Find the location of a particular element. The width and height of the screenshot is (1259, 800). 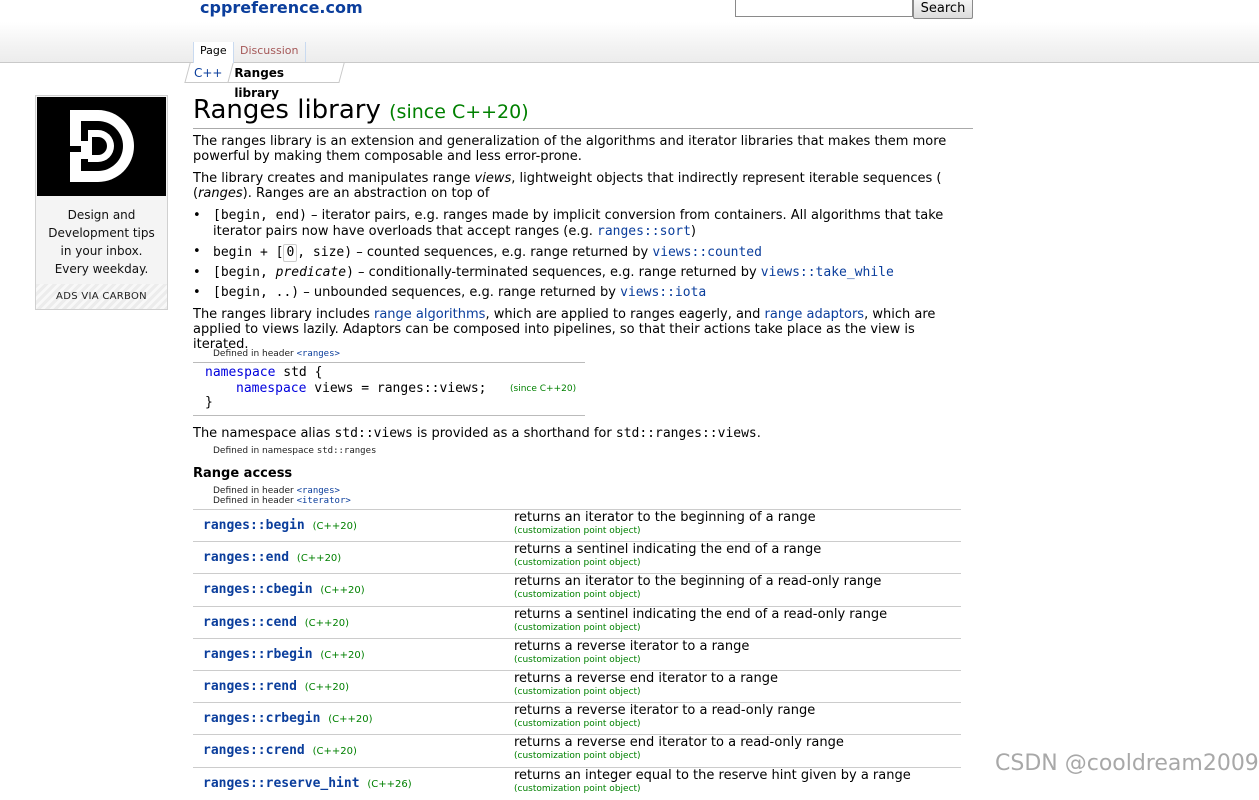

title-since-badge: (since C++20) is located at coordinates (459, 112).